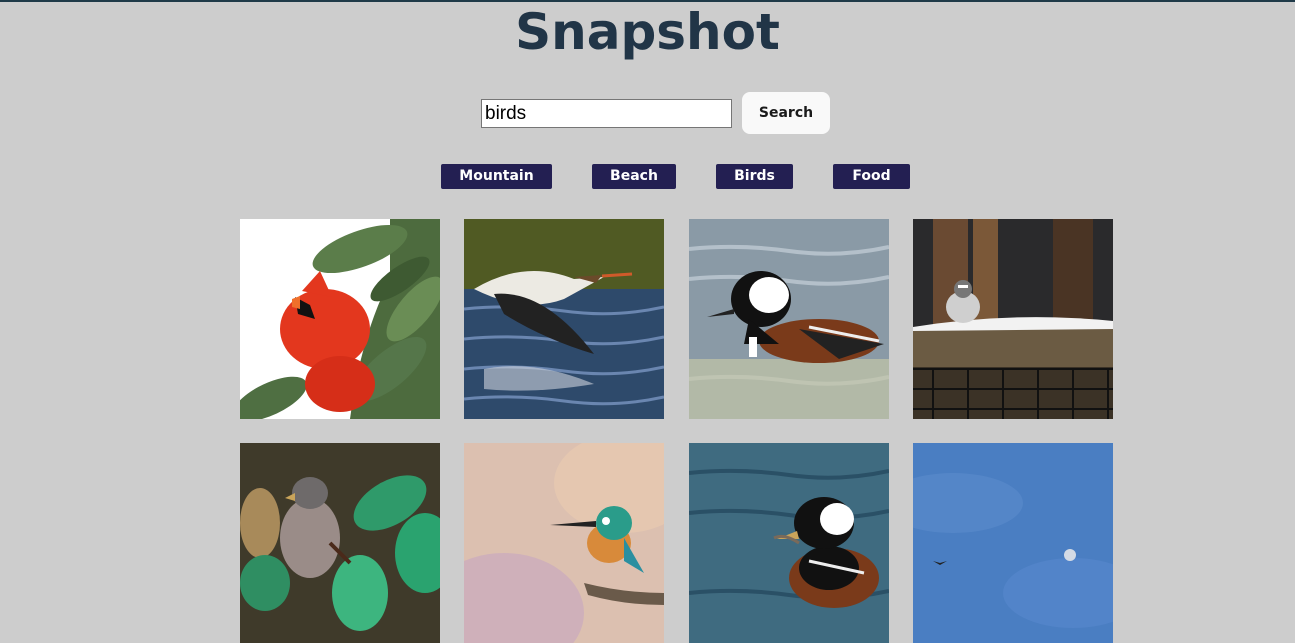  What do you see at coordinates (564, 319) in the screenshot?
I see `gallery-image-merganser-flight` at bounding box center [564, 319].